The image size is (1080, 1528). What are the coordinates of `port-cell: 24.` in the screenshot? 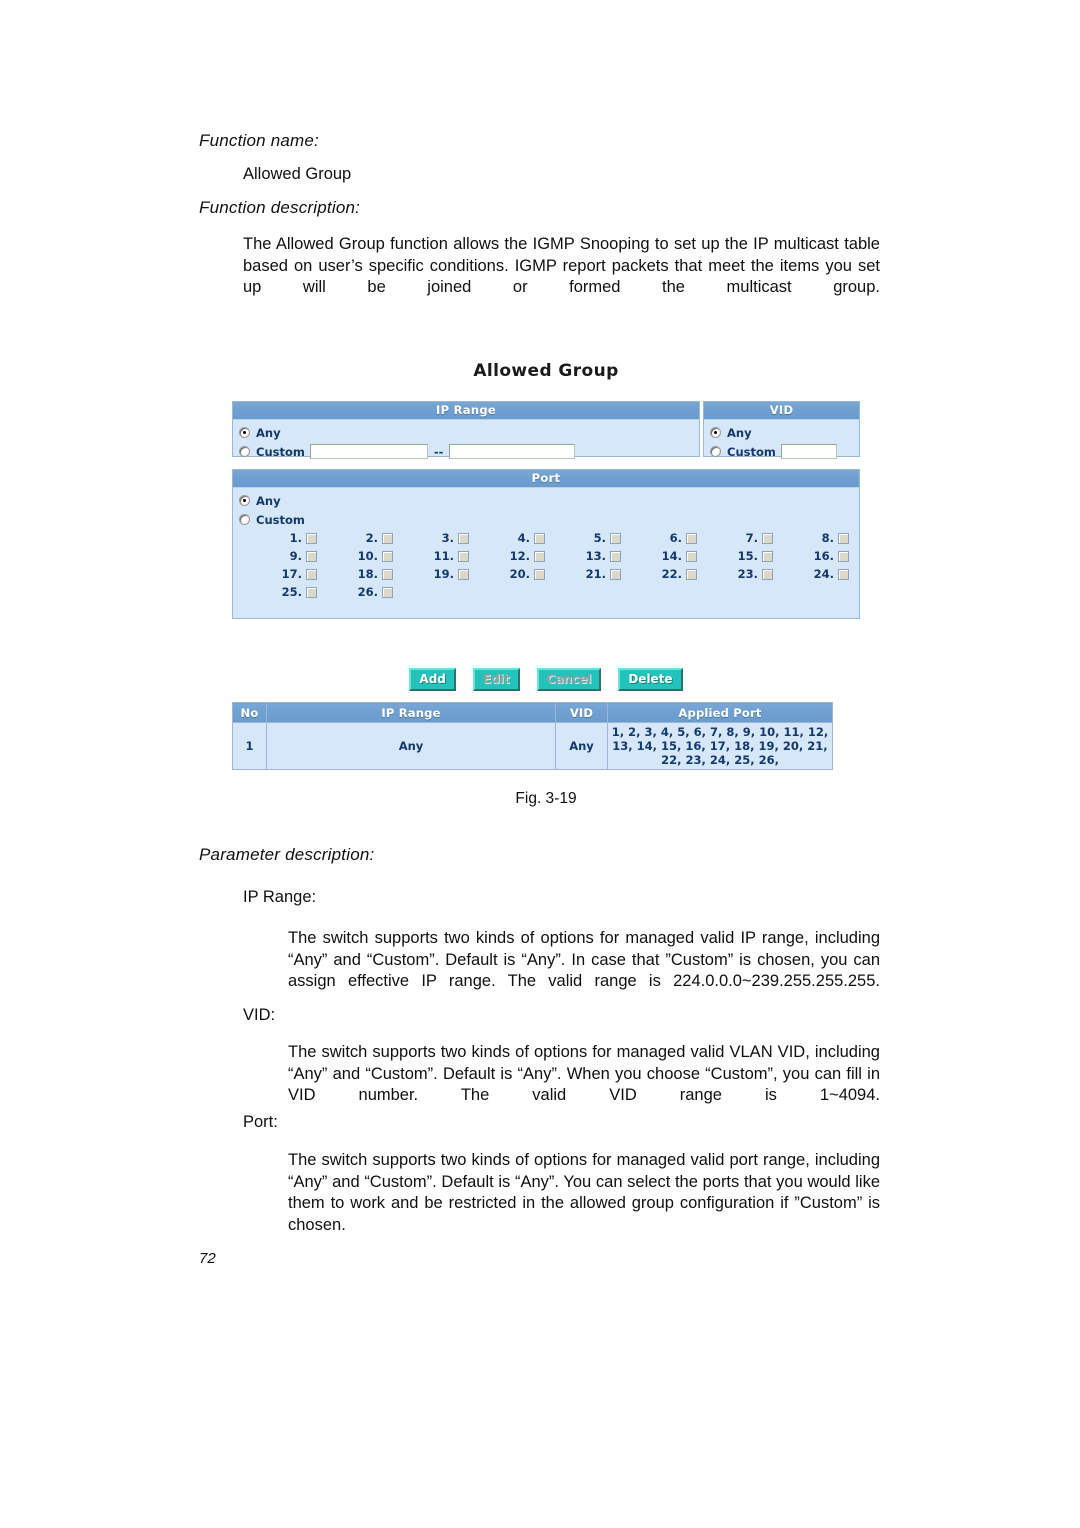 It's located at (811, 574).